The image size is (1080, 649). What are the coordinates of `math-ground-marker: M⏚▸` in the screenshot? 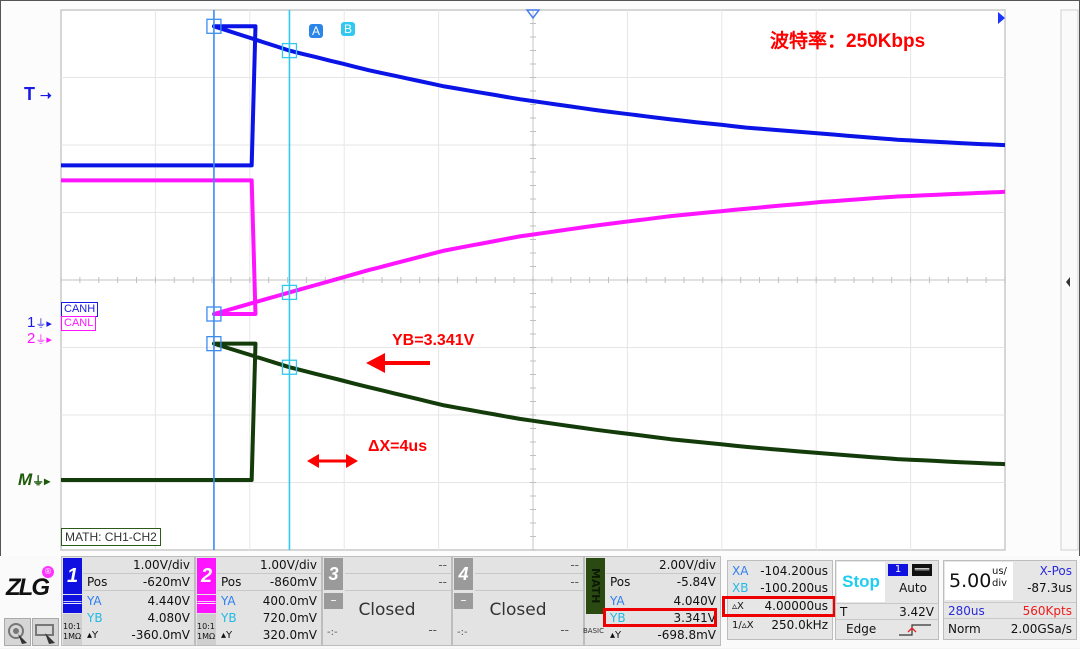 It's located at (34, 480).